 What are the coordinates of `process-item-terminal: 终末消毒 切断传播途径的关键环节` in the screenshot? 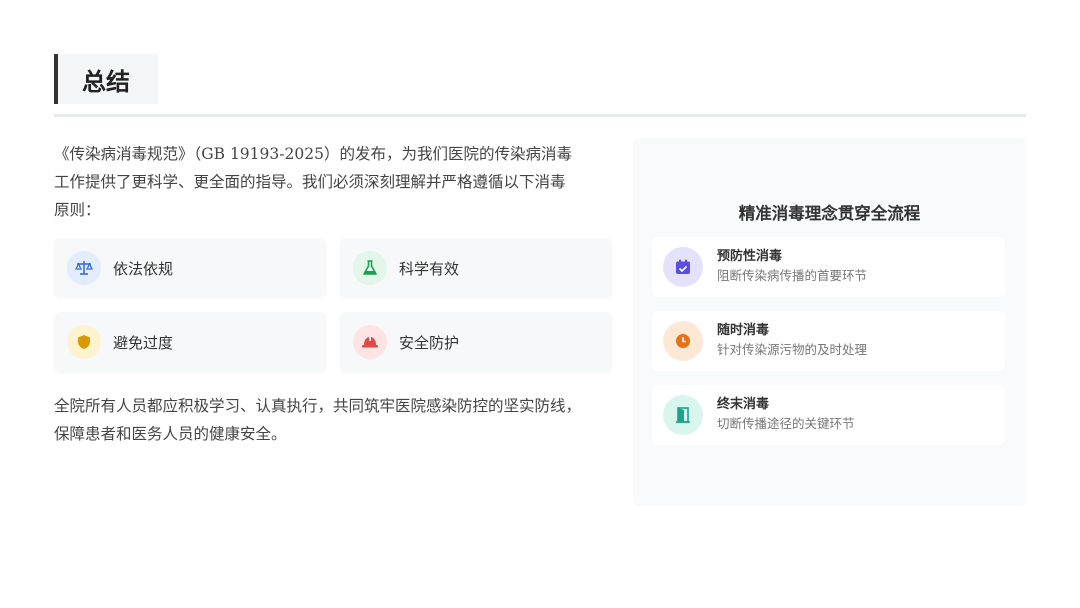 It's located at (828, 415).